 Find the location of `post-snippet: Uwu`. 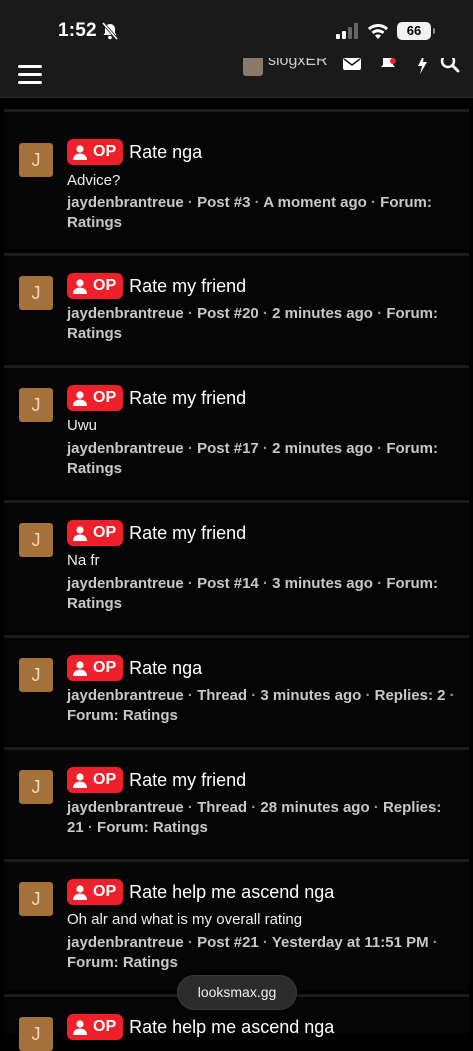

post-snippet: Uwu is located at coordinates (82, 425).